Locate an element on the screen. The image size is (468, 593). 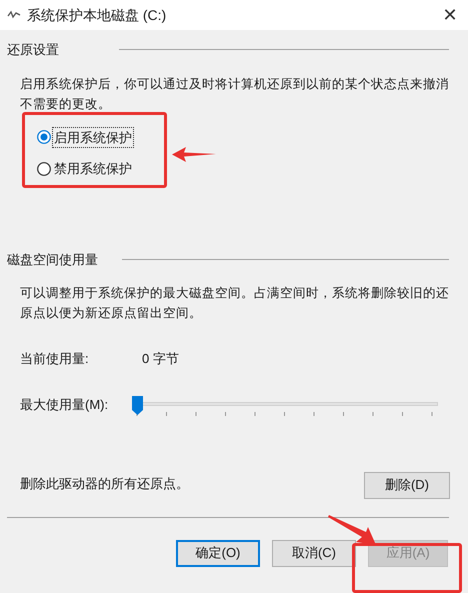
dialog-button: 取消(C) is located at coordinates (314, 553).